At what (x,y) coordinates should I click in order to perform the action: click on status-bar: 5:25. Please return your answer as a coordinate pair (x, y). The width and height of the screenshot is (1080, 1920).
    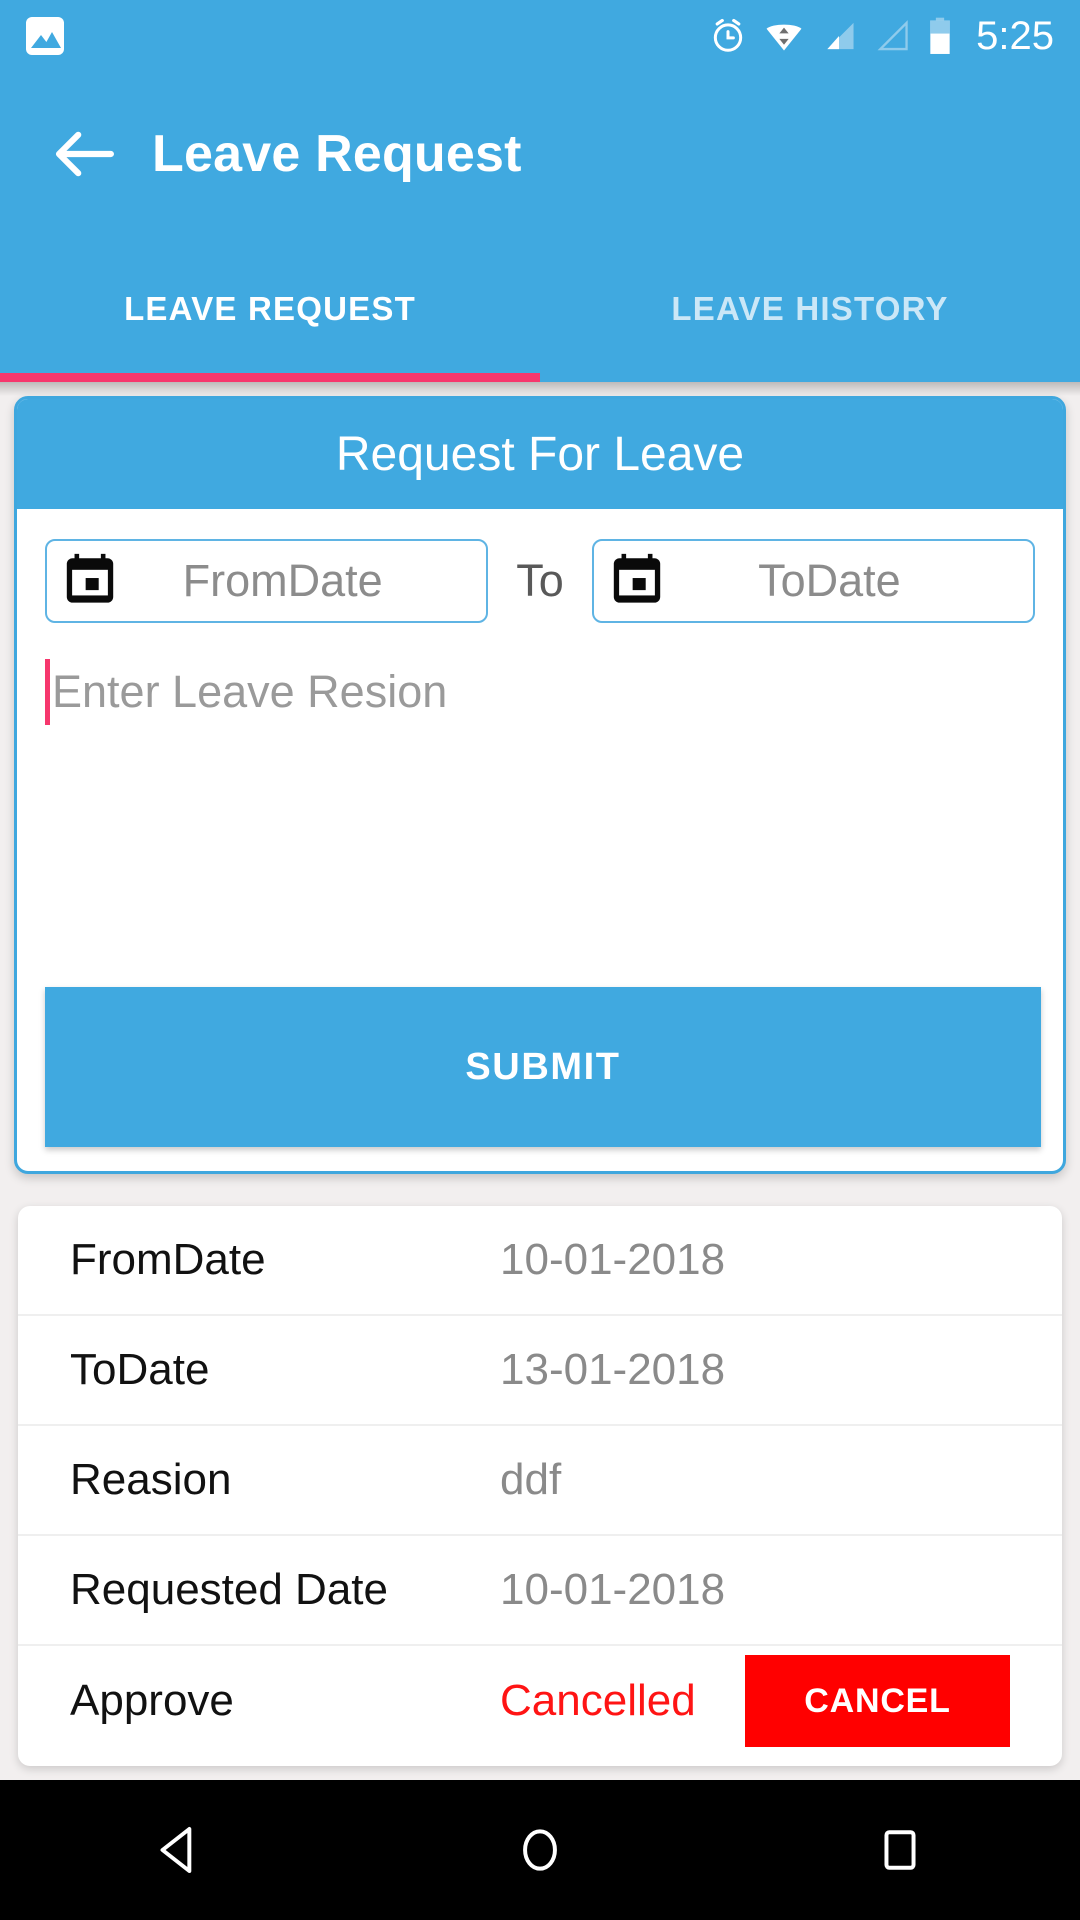
    Looking at the image, I should click on (540, 36).